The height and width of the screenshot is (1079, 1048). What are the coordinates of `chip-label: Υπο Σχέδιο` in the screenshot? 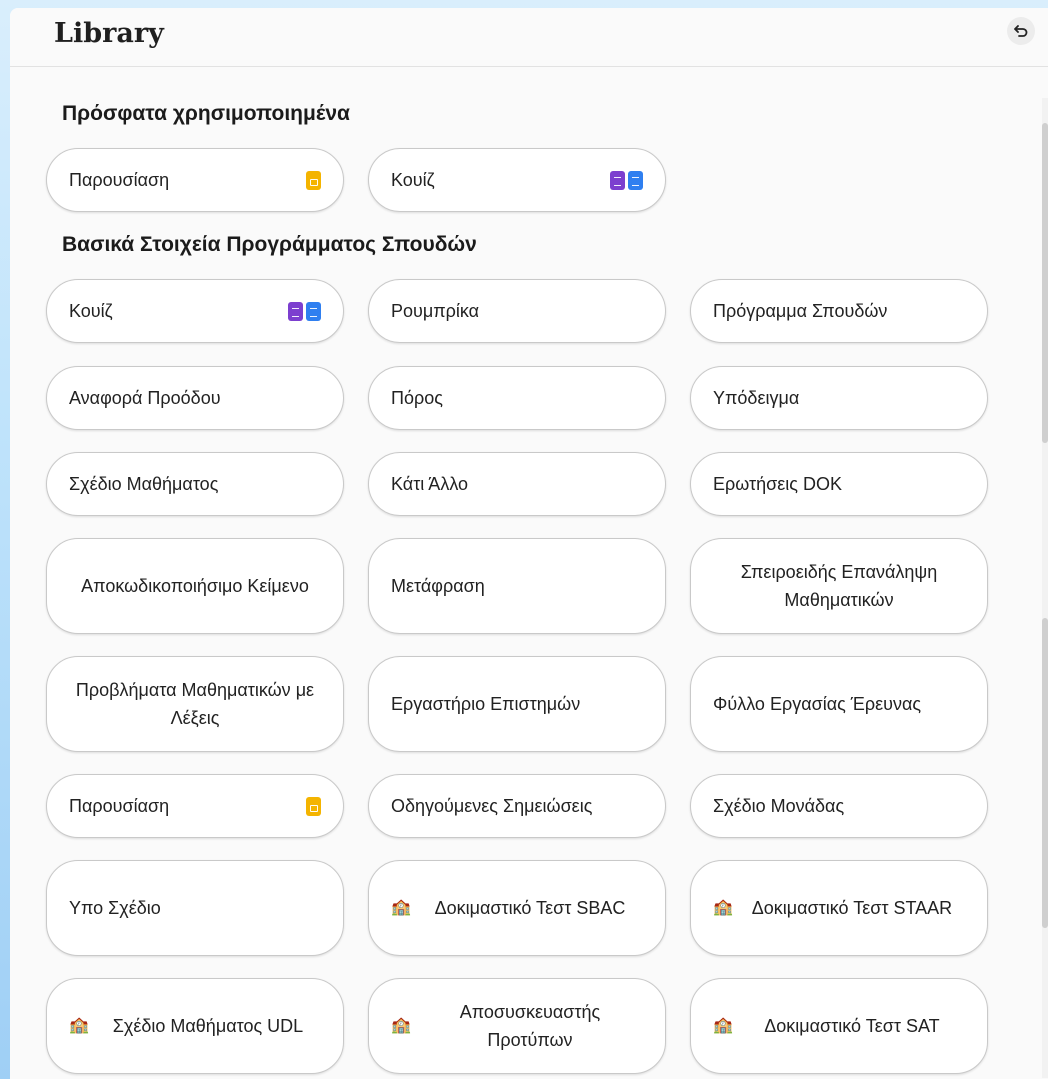 It's located at (115, 908).